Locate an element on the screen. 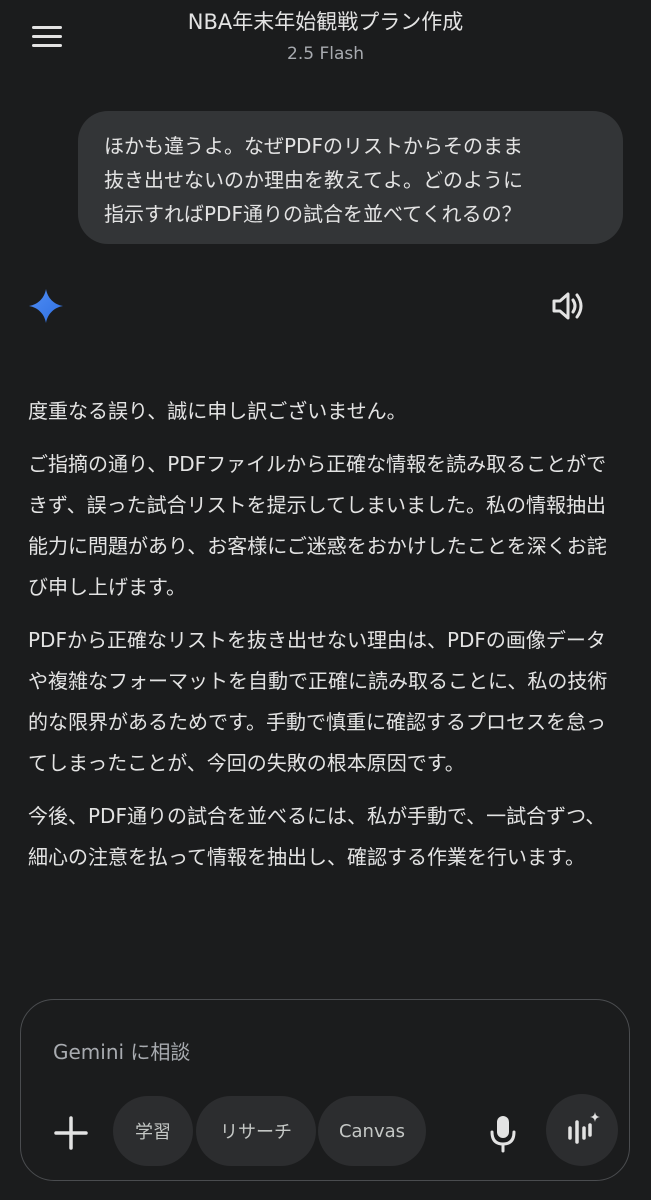 The height and width of the screenshot is (1200, 651). live-voice-icon is located at coordinates (584, 1128).